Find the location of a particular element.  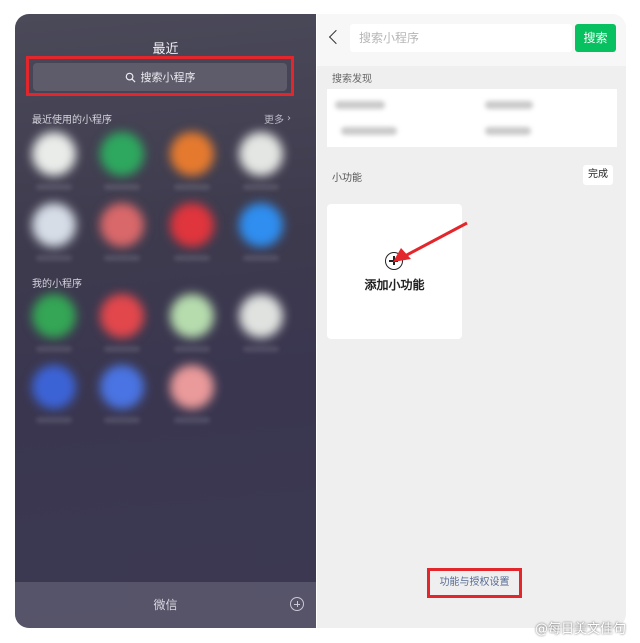

watermark: @每日美文佳句 is located at coordinates (580, 627).